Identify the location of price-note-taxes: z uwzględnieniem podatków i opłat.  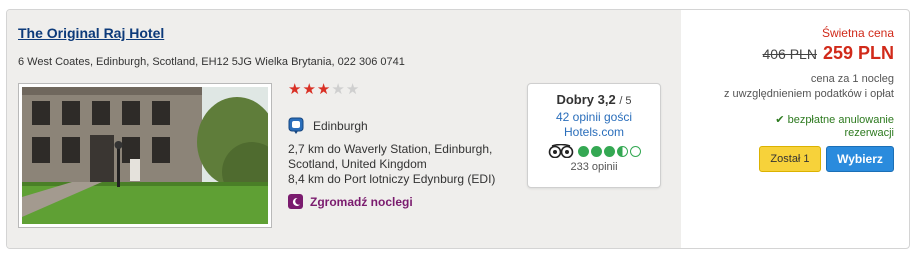
(809, 94).